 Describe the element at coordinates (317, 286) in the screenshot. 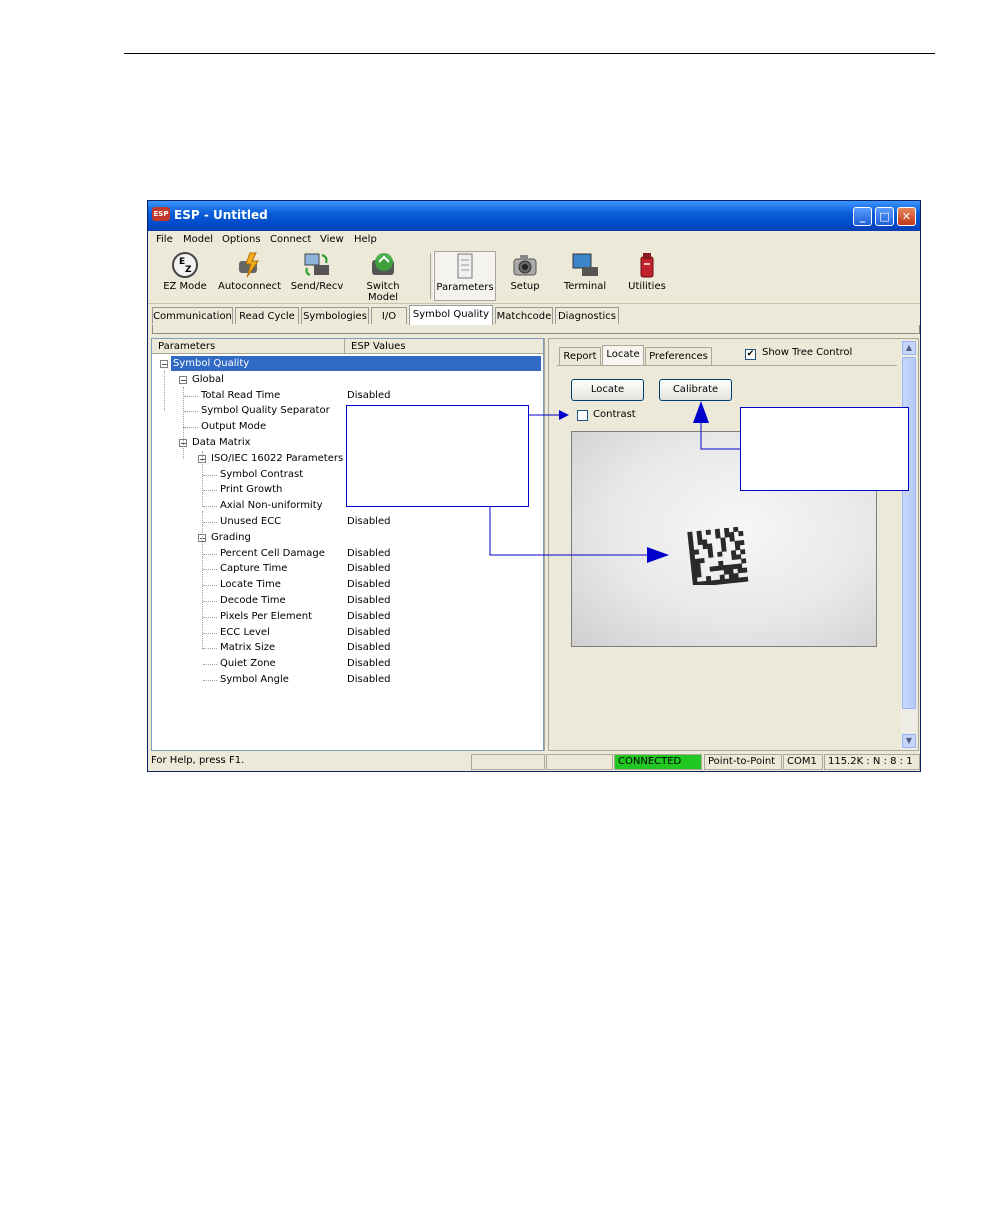

I see `send-recv-label: Send/Recv` at that location.